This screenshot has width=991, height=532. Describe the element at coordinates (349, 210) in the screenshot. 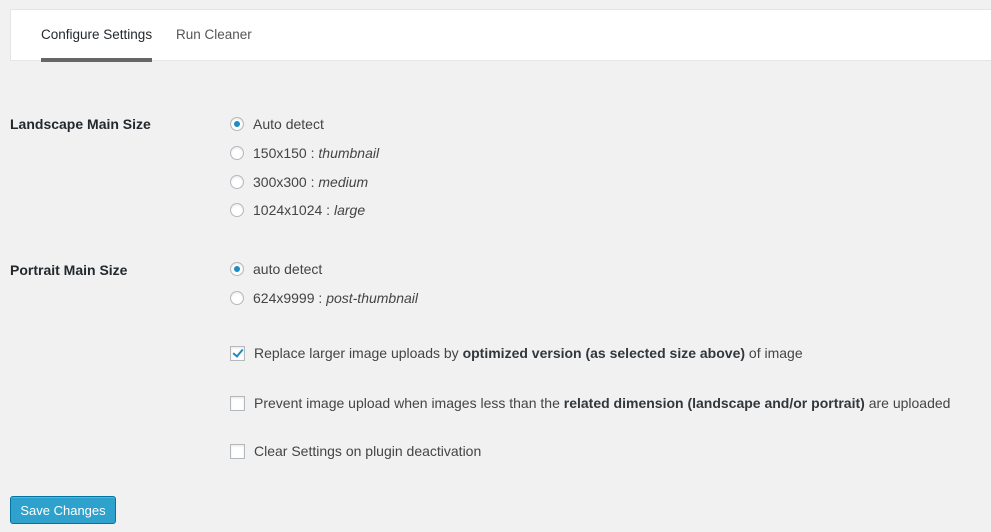

I see `option-size-name: large` at that location.